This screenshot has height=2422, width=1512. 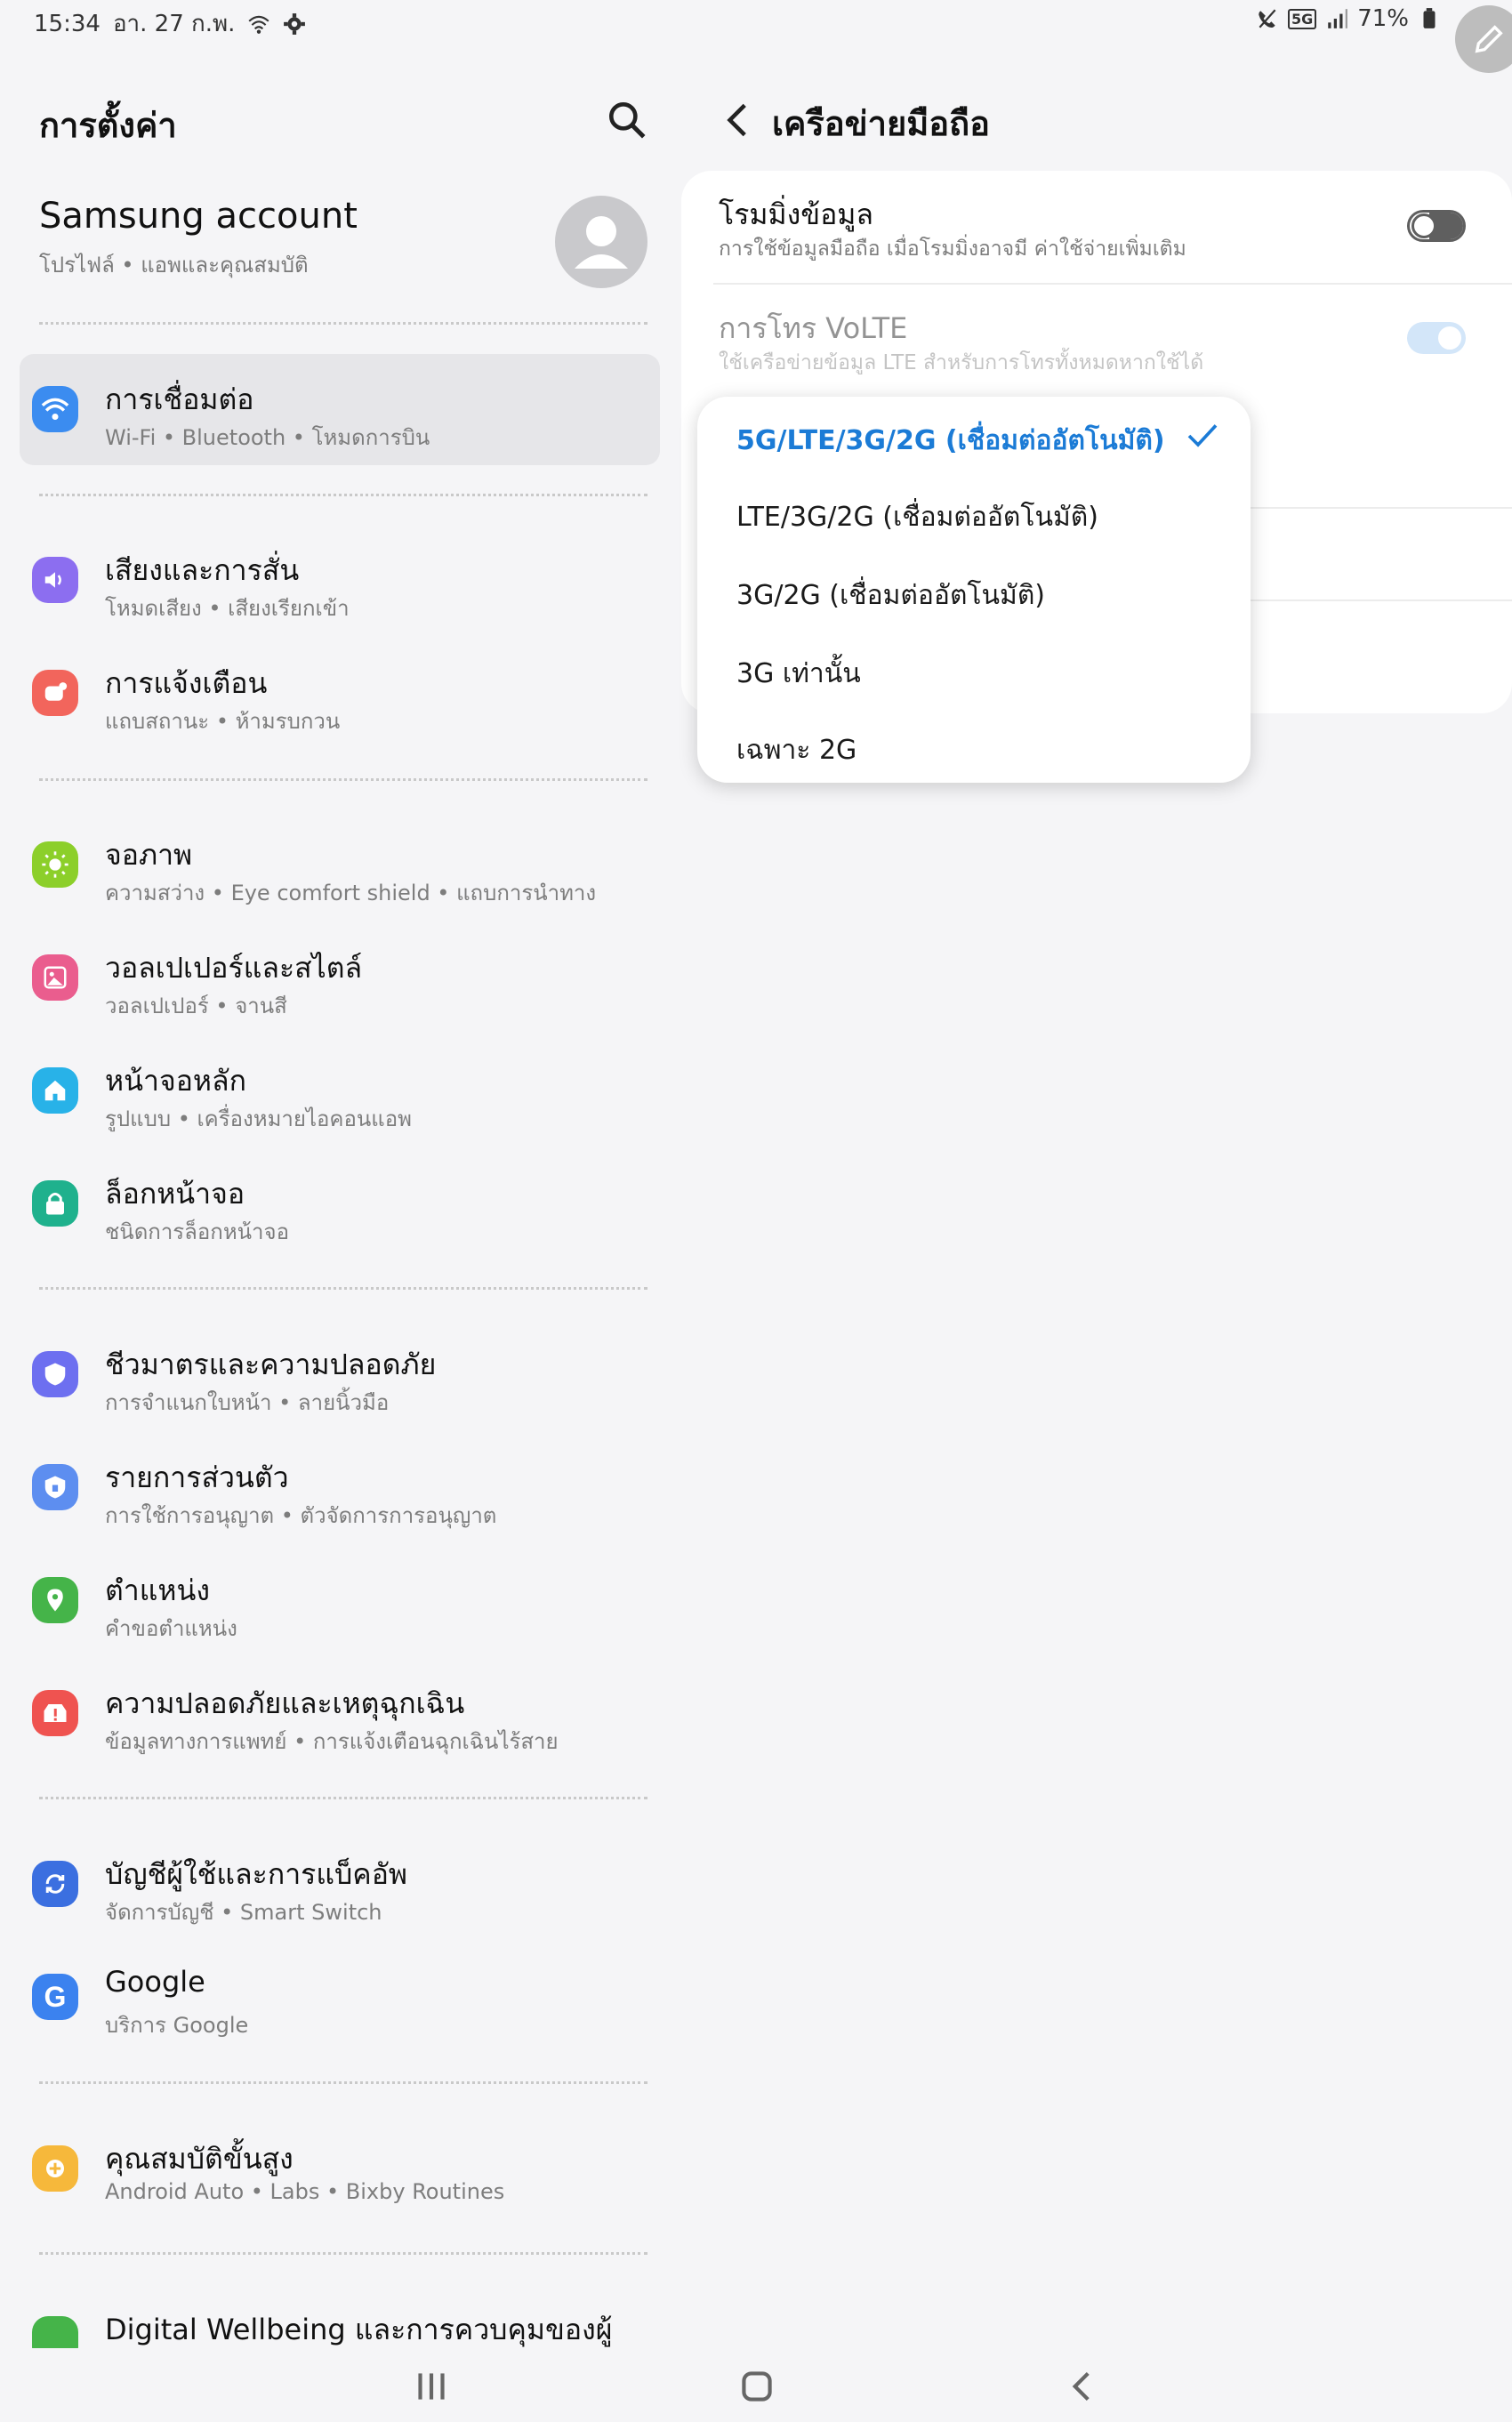 I want to click on item-sub: Wi-Fi • Bluetooth • โหมดการบิน, so click(x=267, y=437).